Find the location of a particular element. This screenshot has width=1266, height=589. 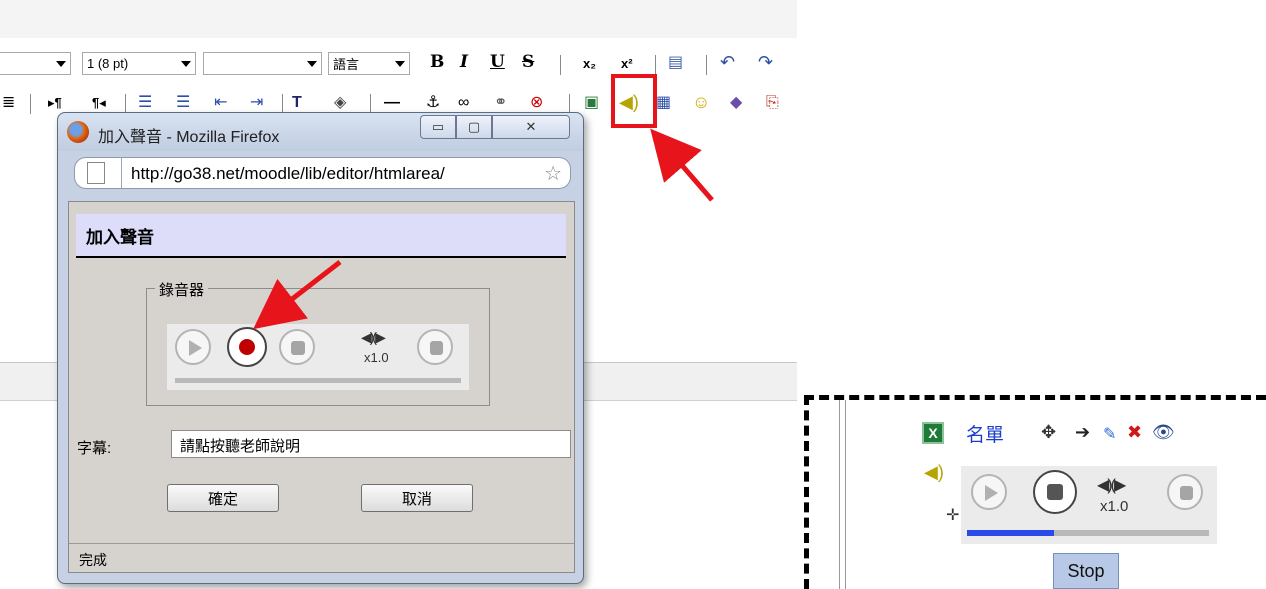

bookmark-star-icon: ☆ is located at coordinates (553, 173).